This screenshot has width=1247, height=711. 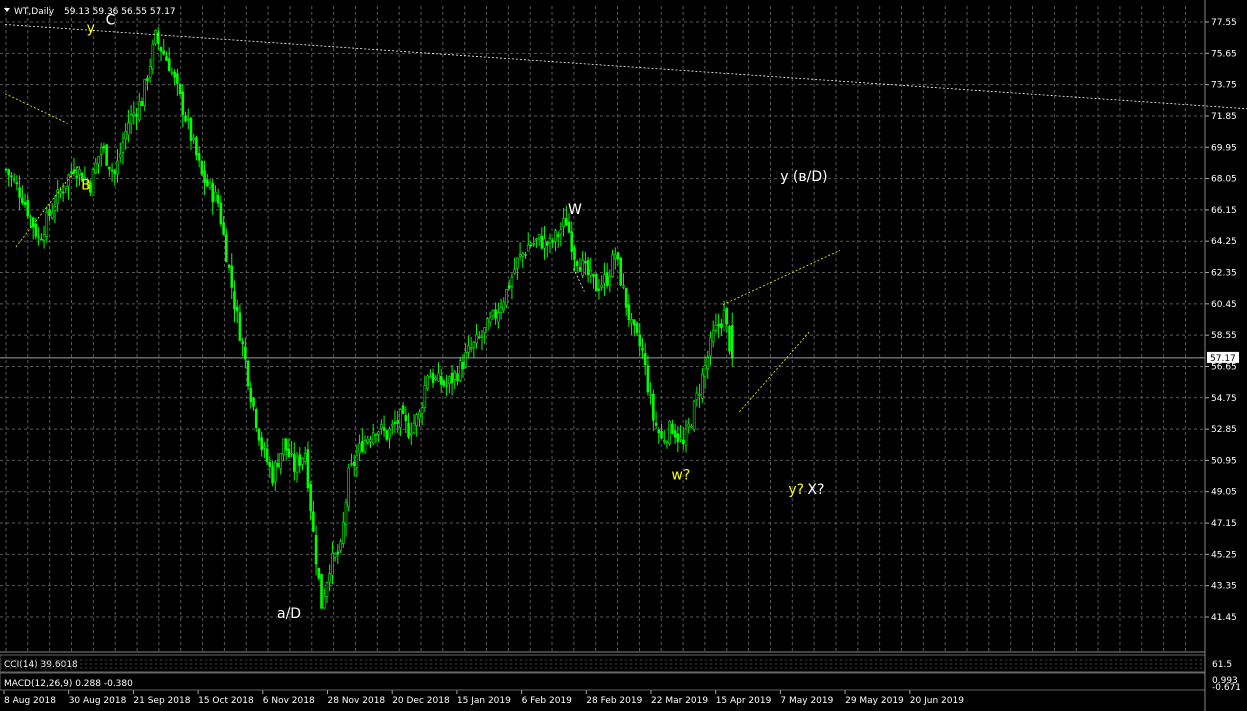 What do you see at coordinates (874, 701) in the screenshot?
I see `x-tick-label: 29 May 2019` at bounding box center [874, 701].